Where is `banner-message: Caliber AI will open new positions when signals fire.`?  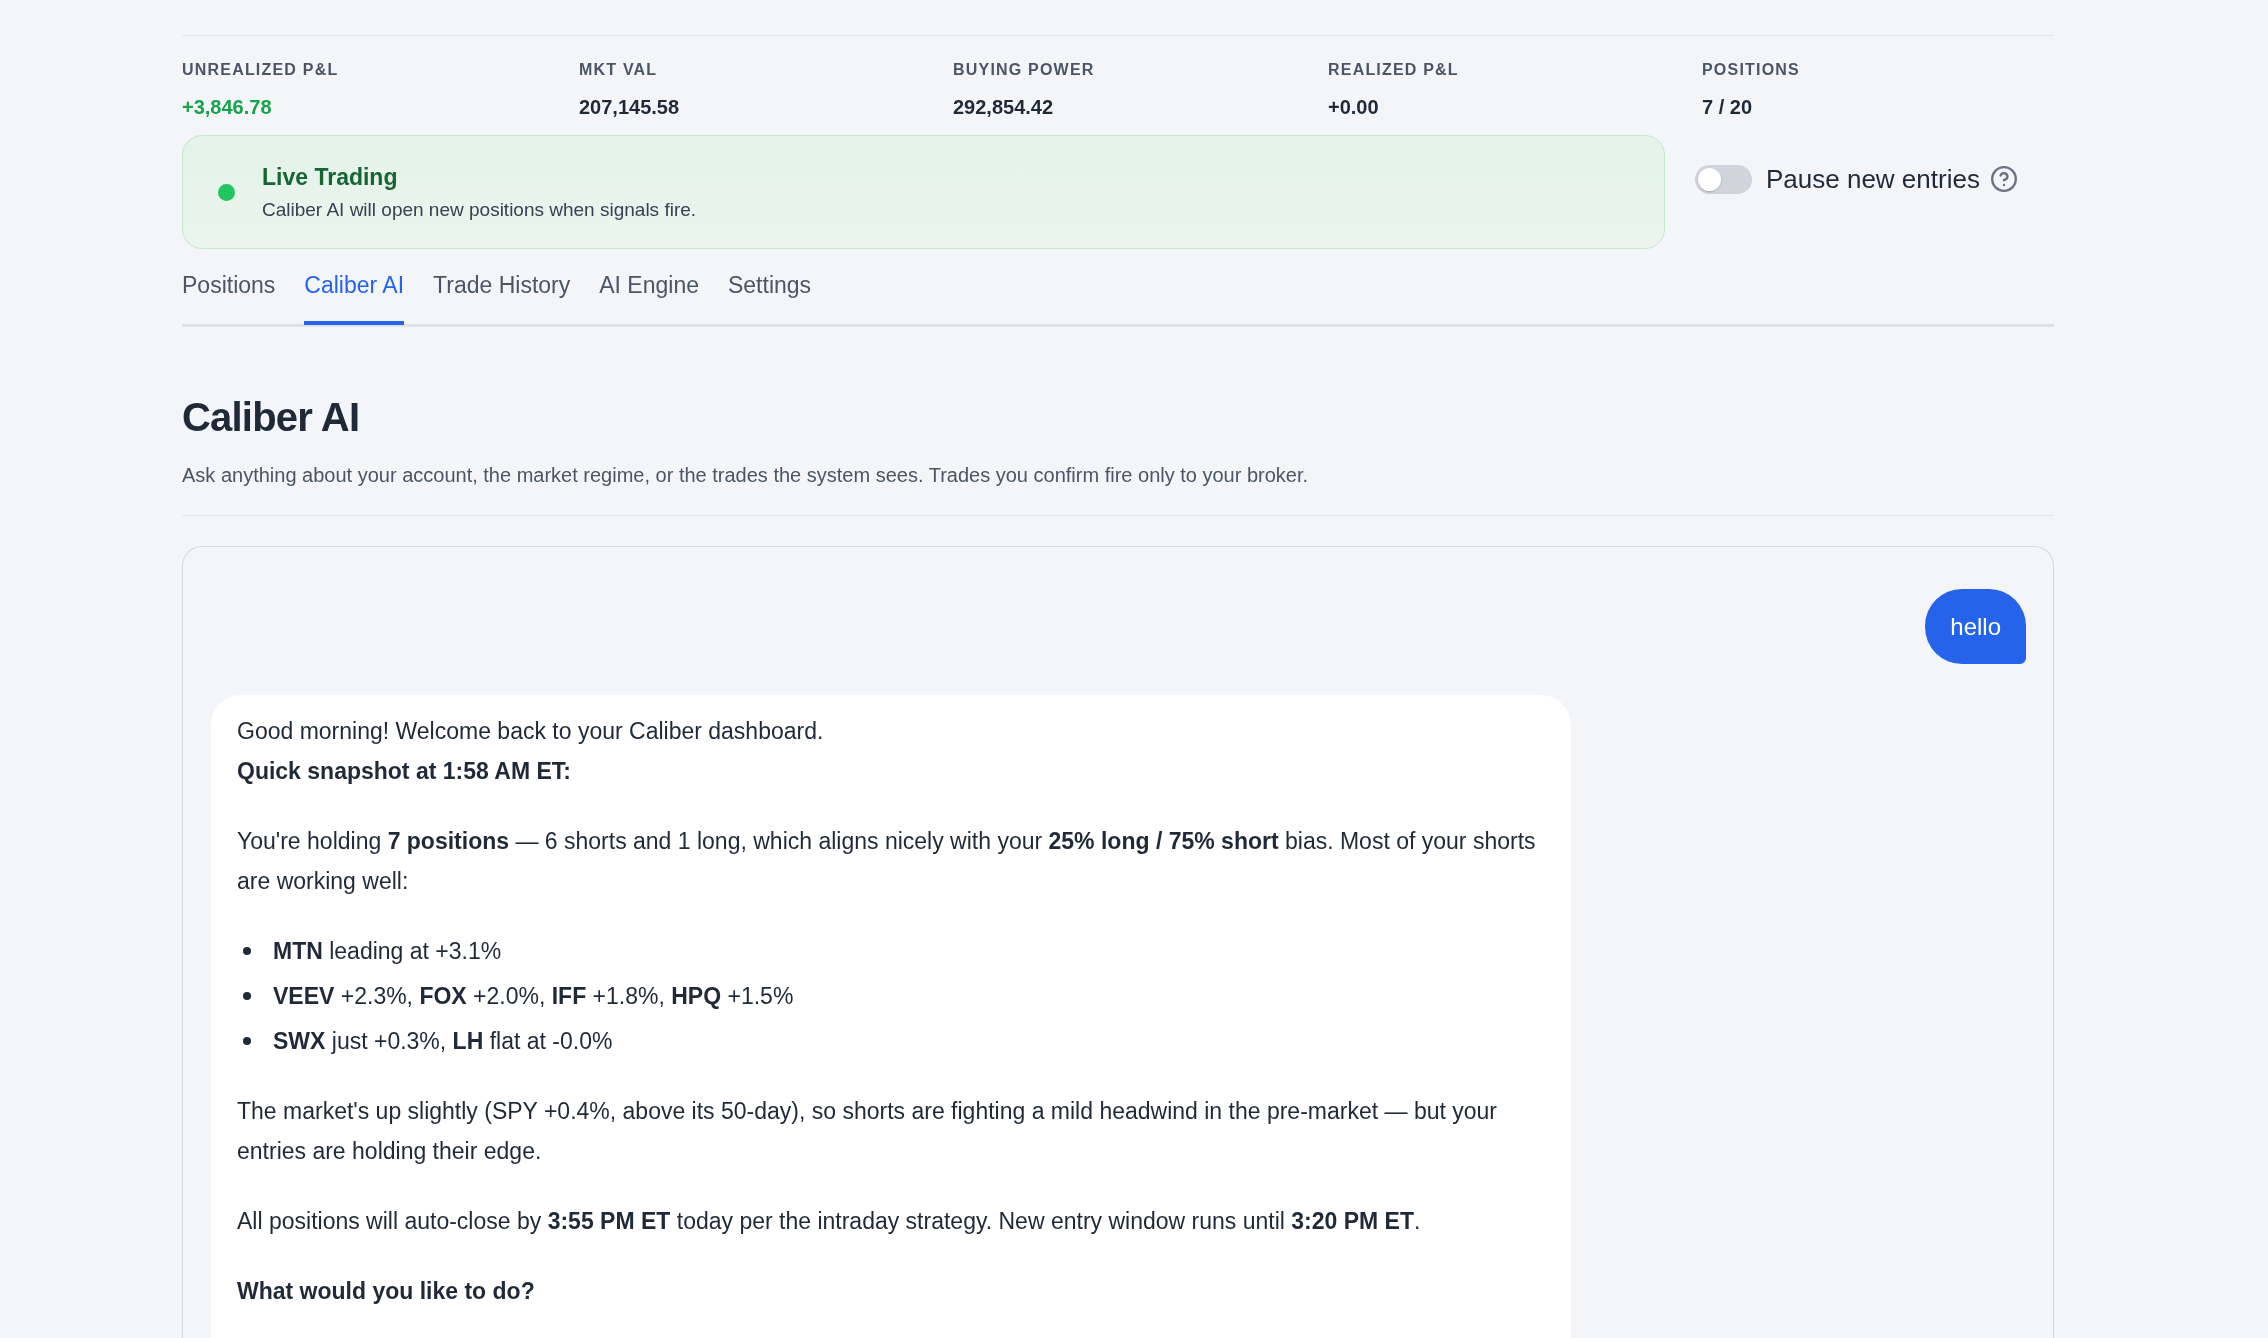 banner-message: Caliber AI will open new positions when signals fire. is located at coordinates (479, 209).